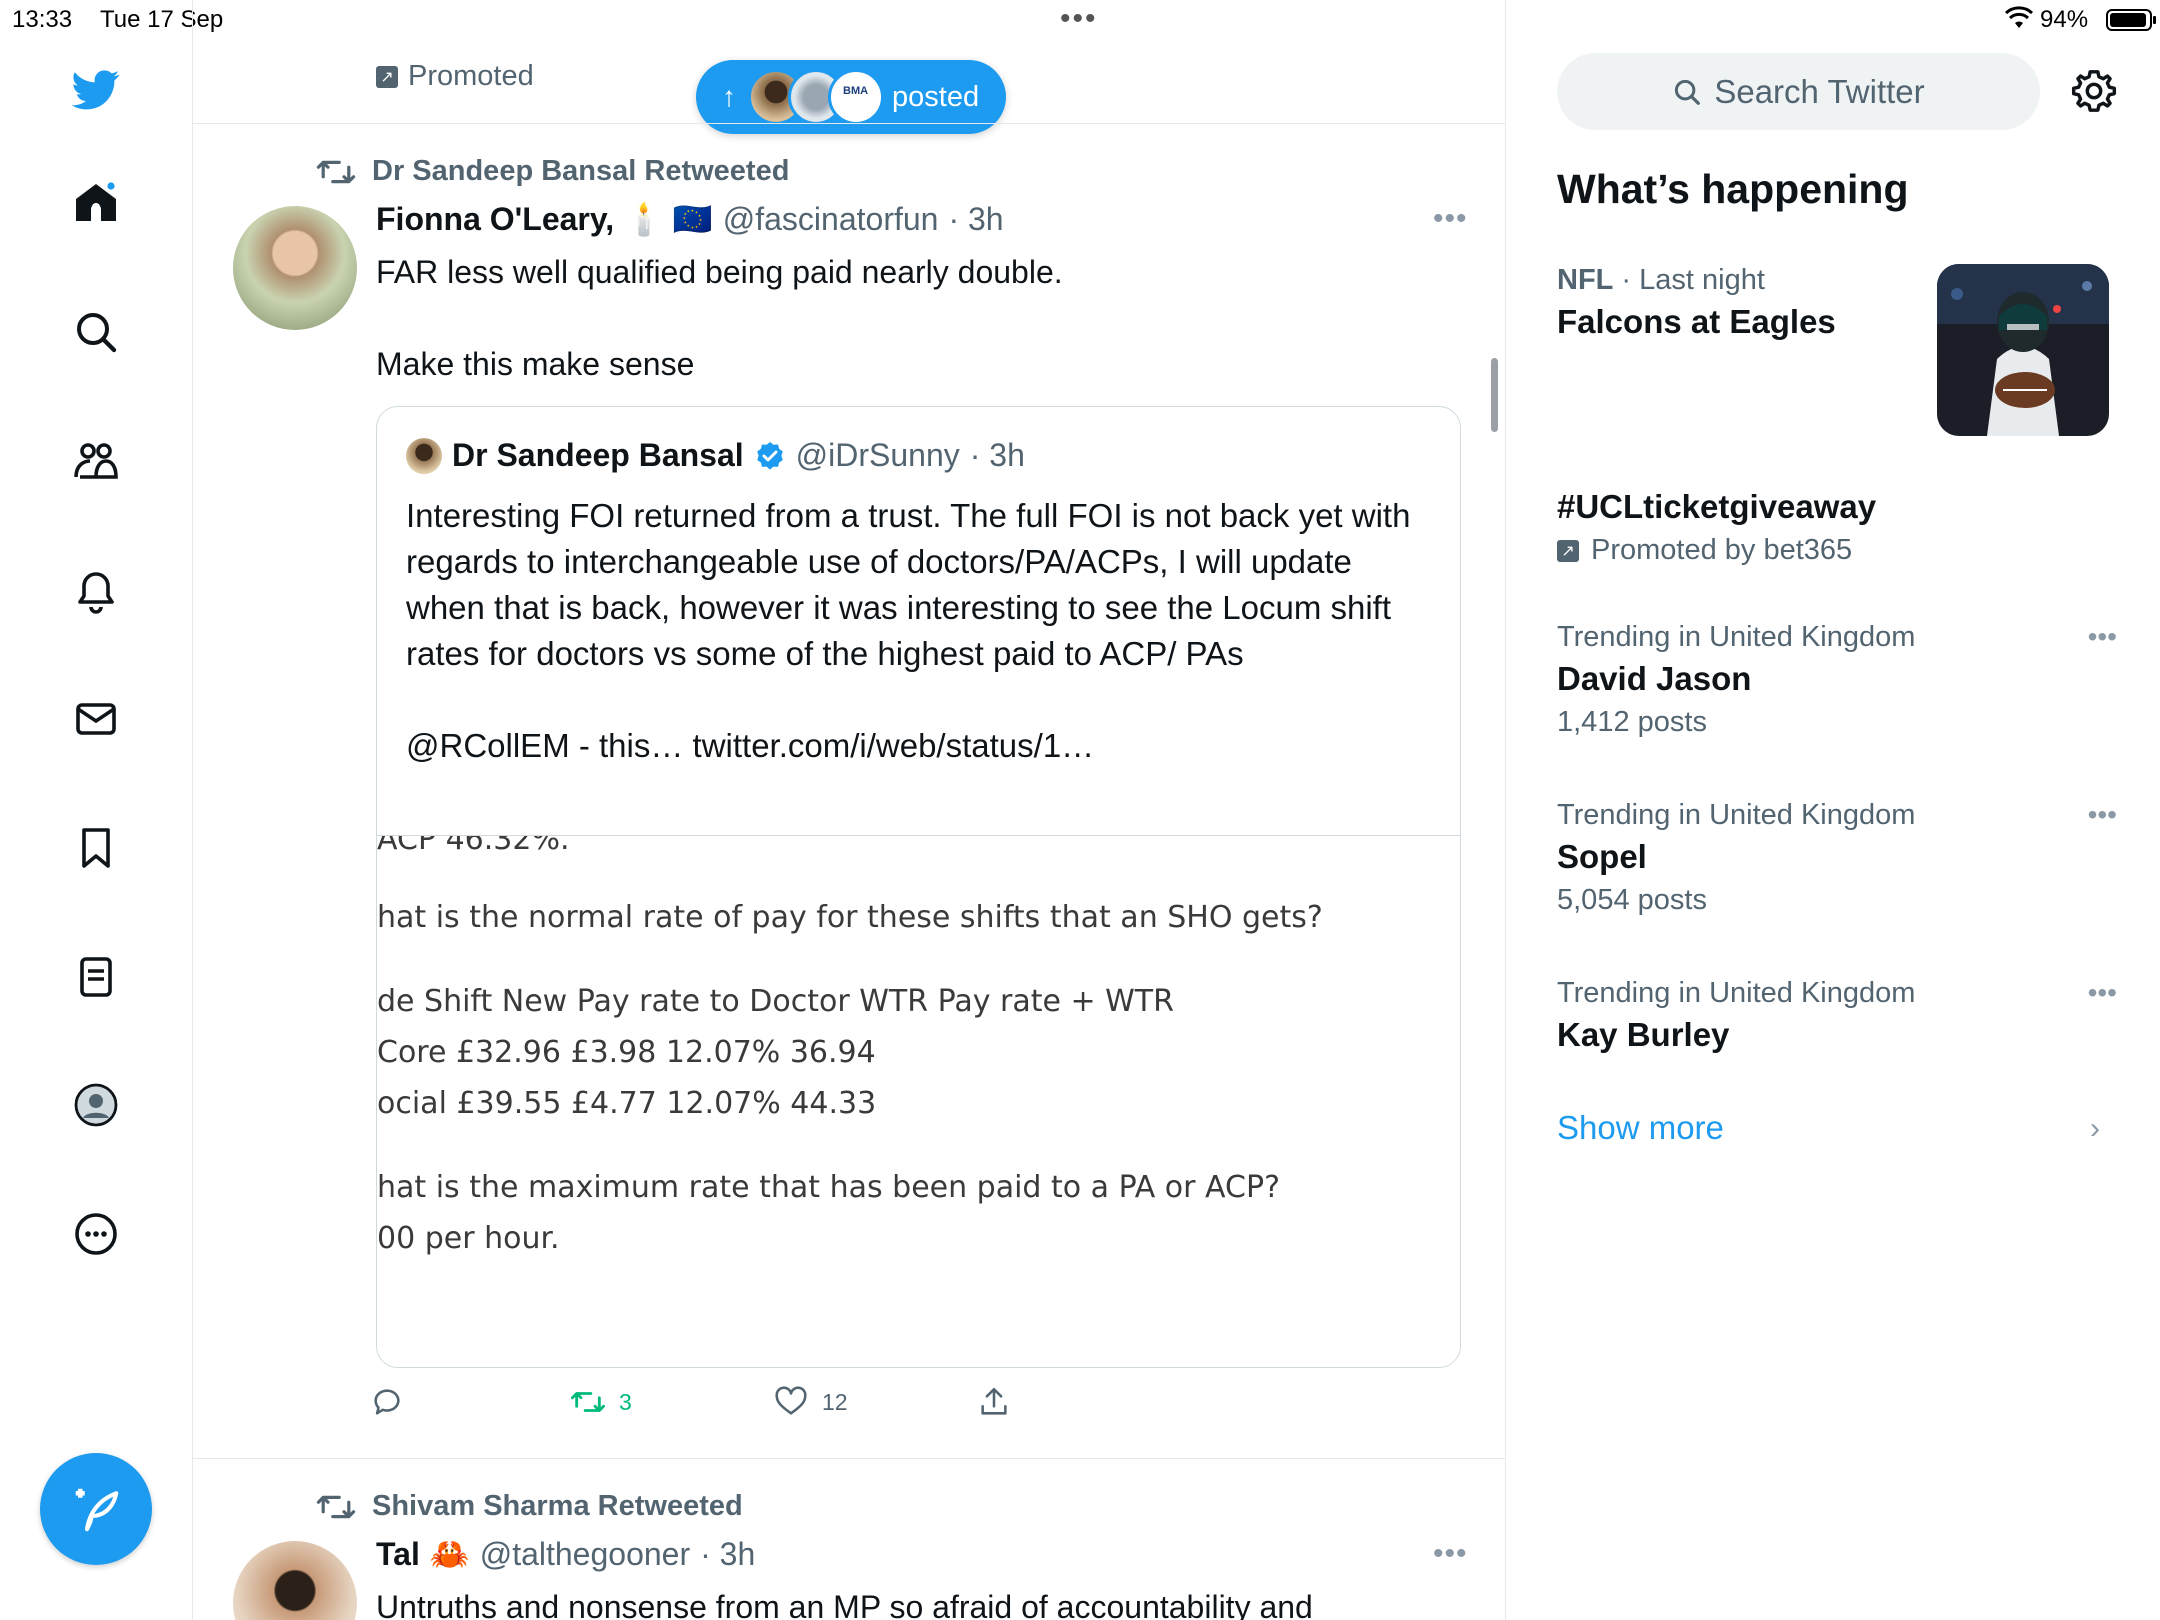  I want to click on settings-gear-icon, so click(2094, 91).